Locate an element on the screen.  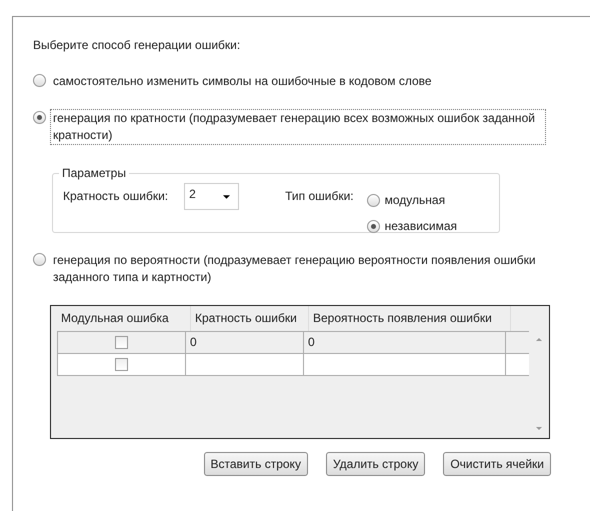
option-label: генерация по кратности (подразумевает генерацию всех возможных ошибок заданной кратности) is located at coordinates (298, 127).